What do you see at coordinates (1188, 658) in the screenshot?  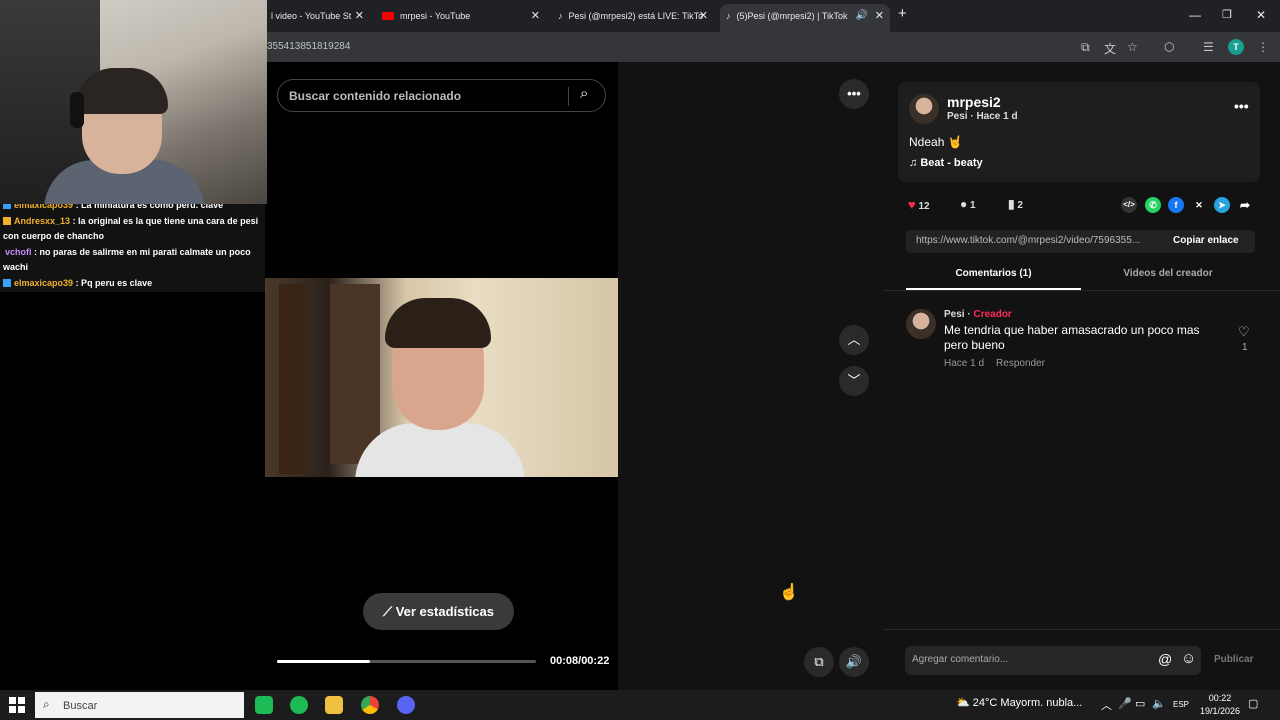 I see `emoji-icon: ☺` at bounding box center [1188, 658].